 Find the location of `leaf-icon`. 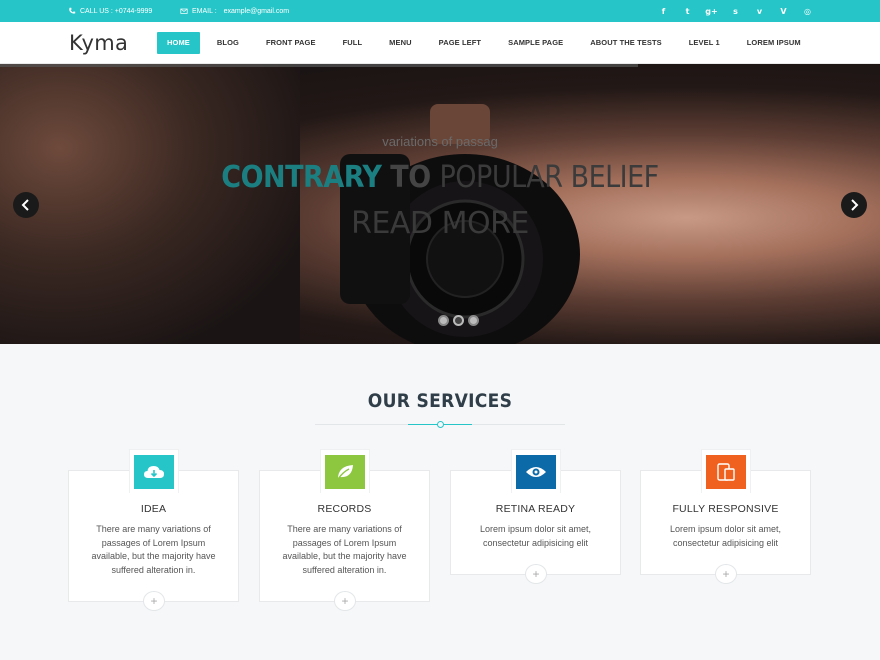

leaf-icon is located at coordinates (345, 472).